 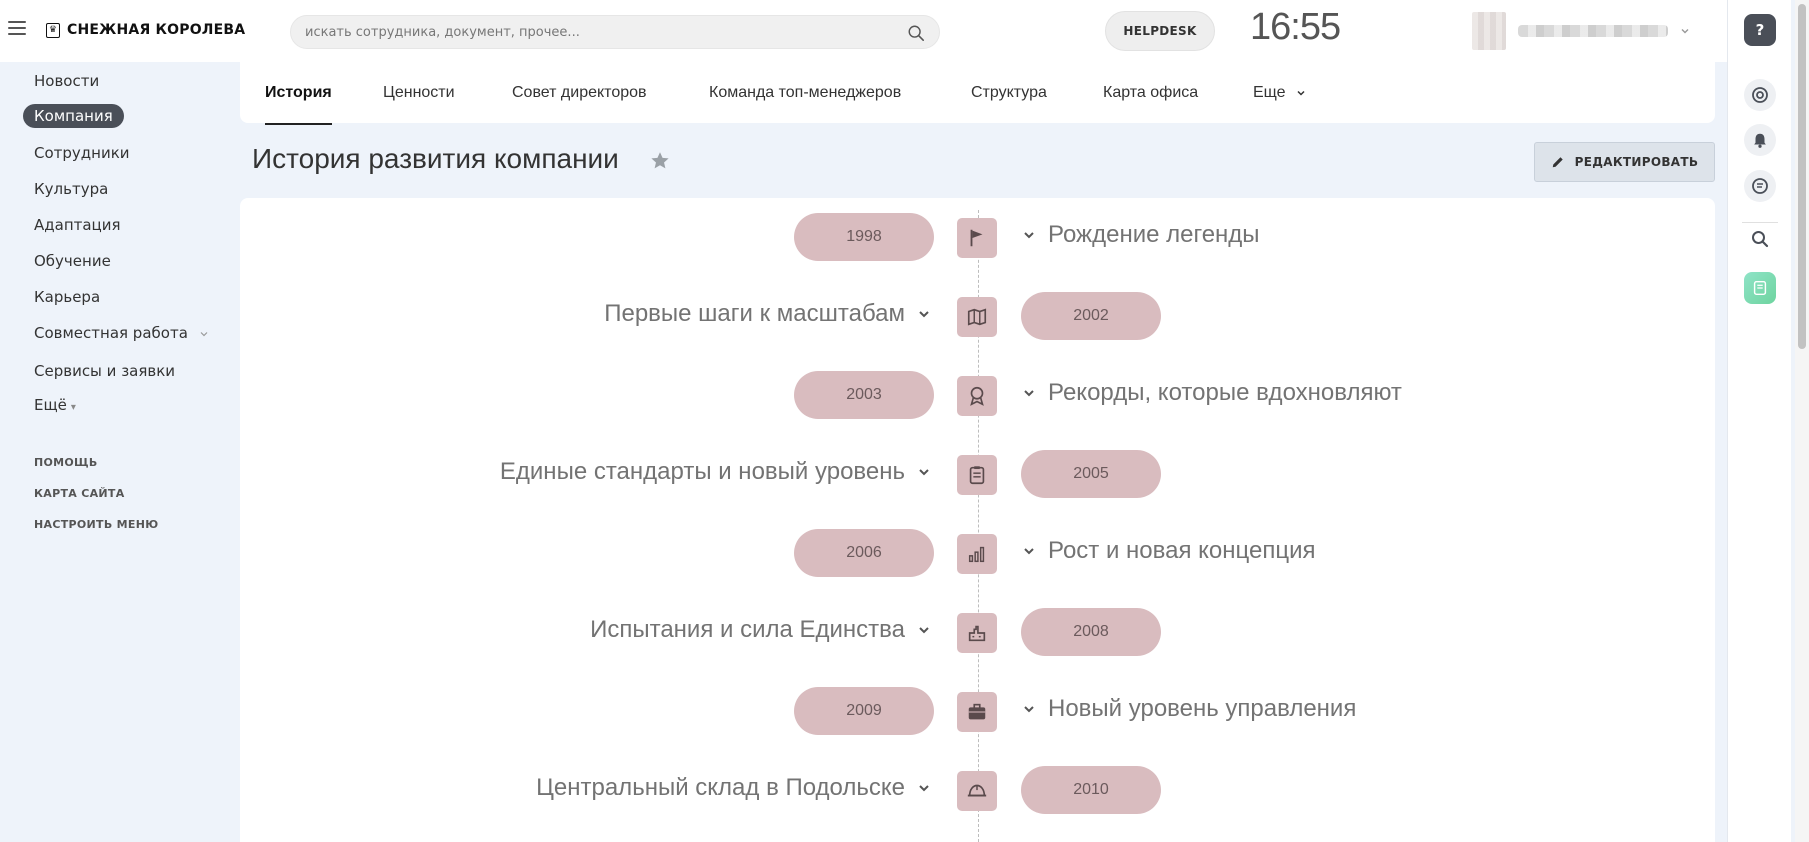 I want to click on avatar, so click(x=1489, y=31).